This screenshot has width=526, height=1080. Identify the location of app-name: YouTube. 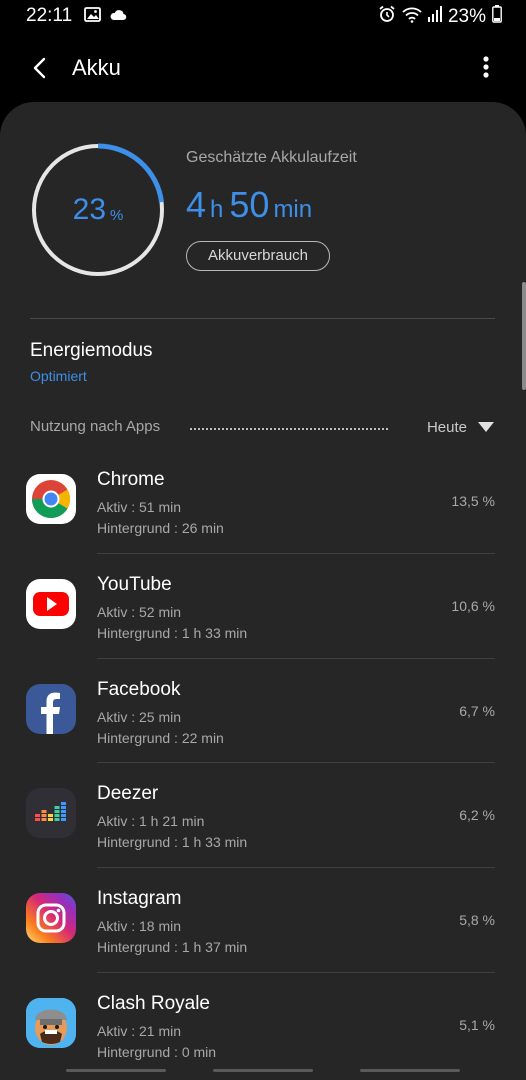
(134, 584).